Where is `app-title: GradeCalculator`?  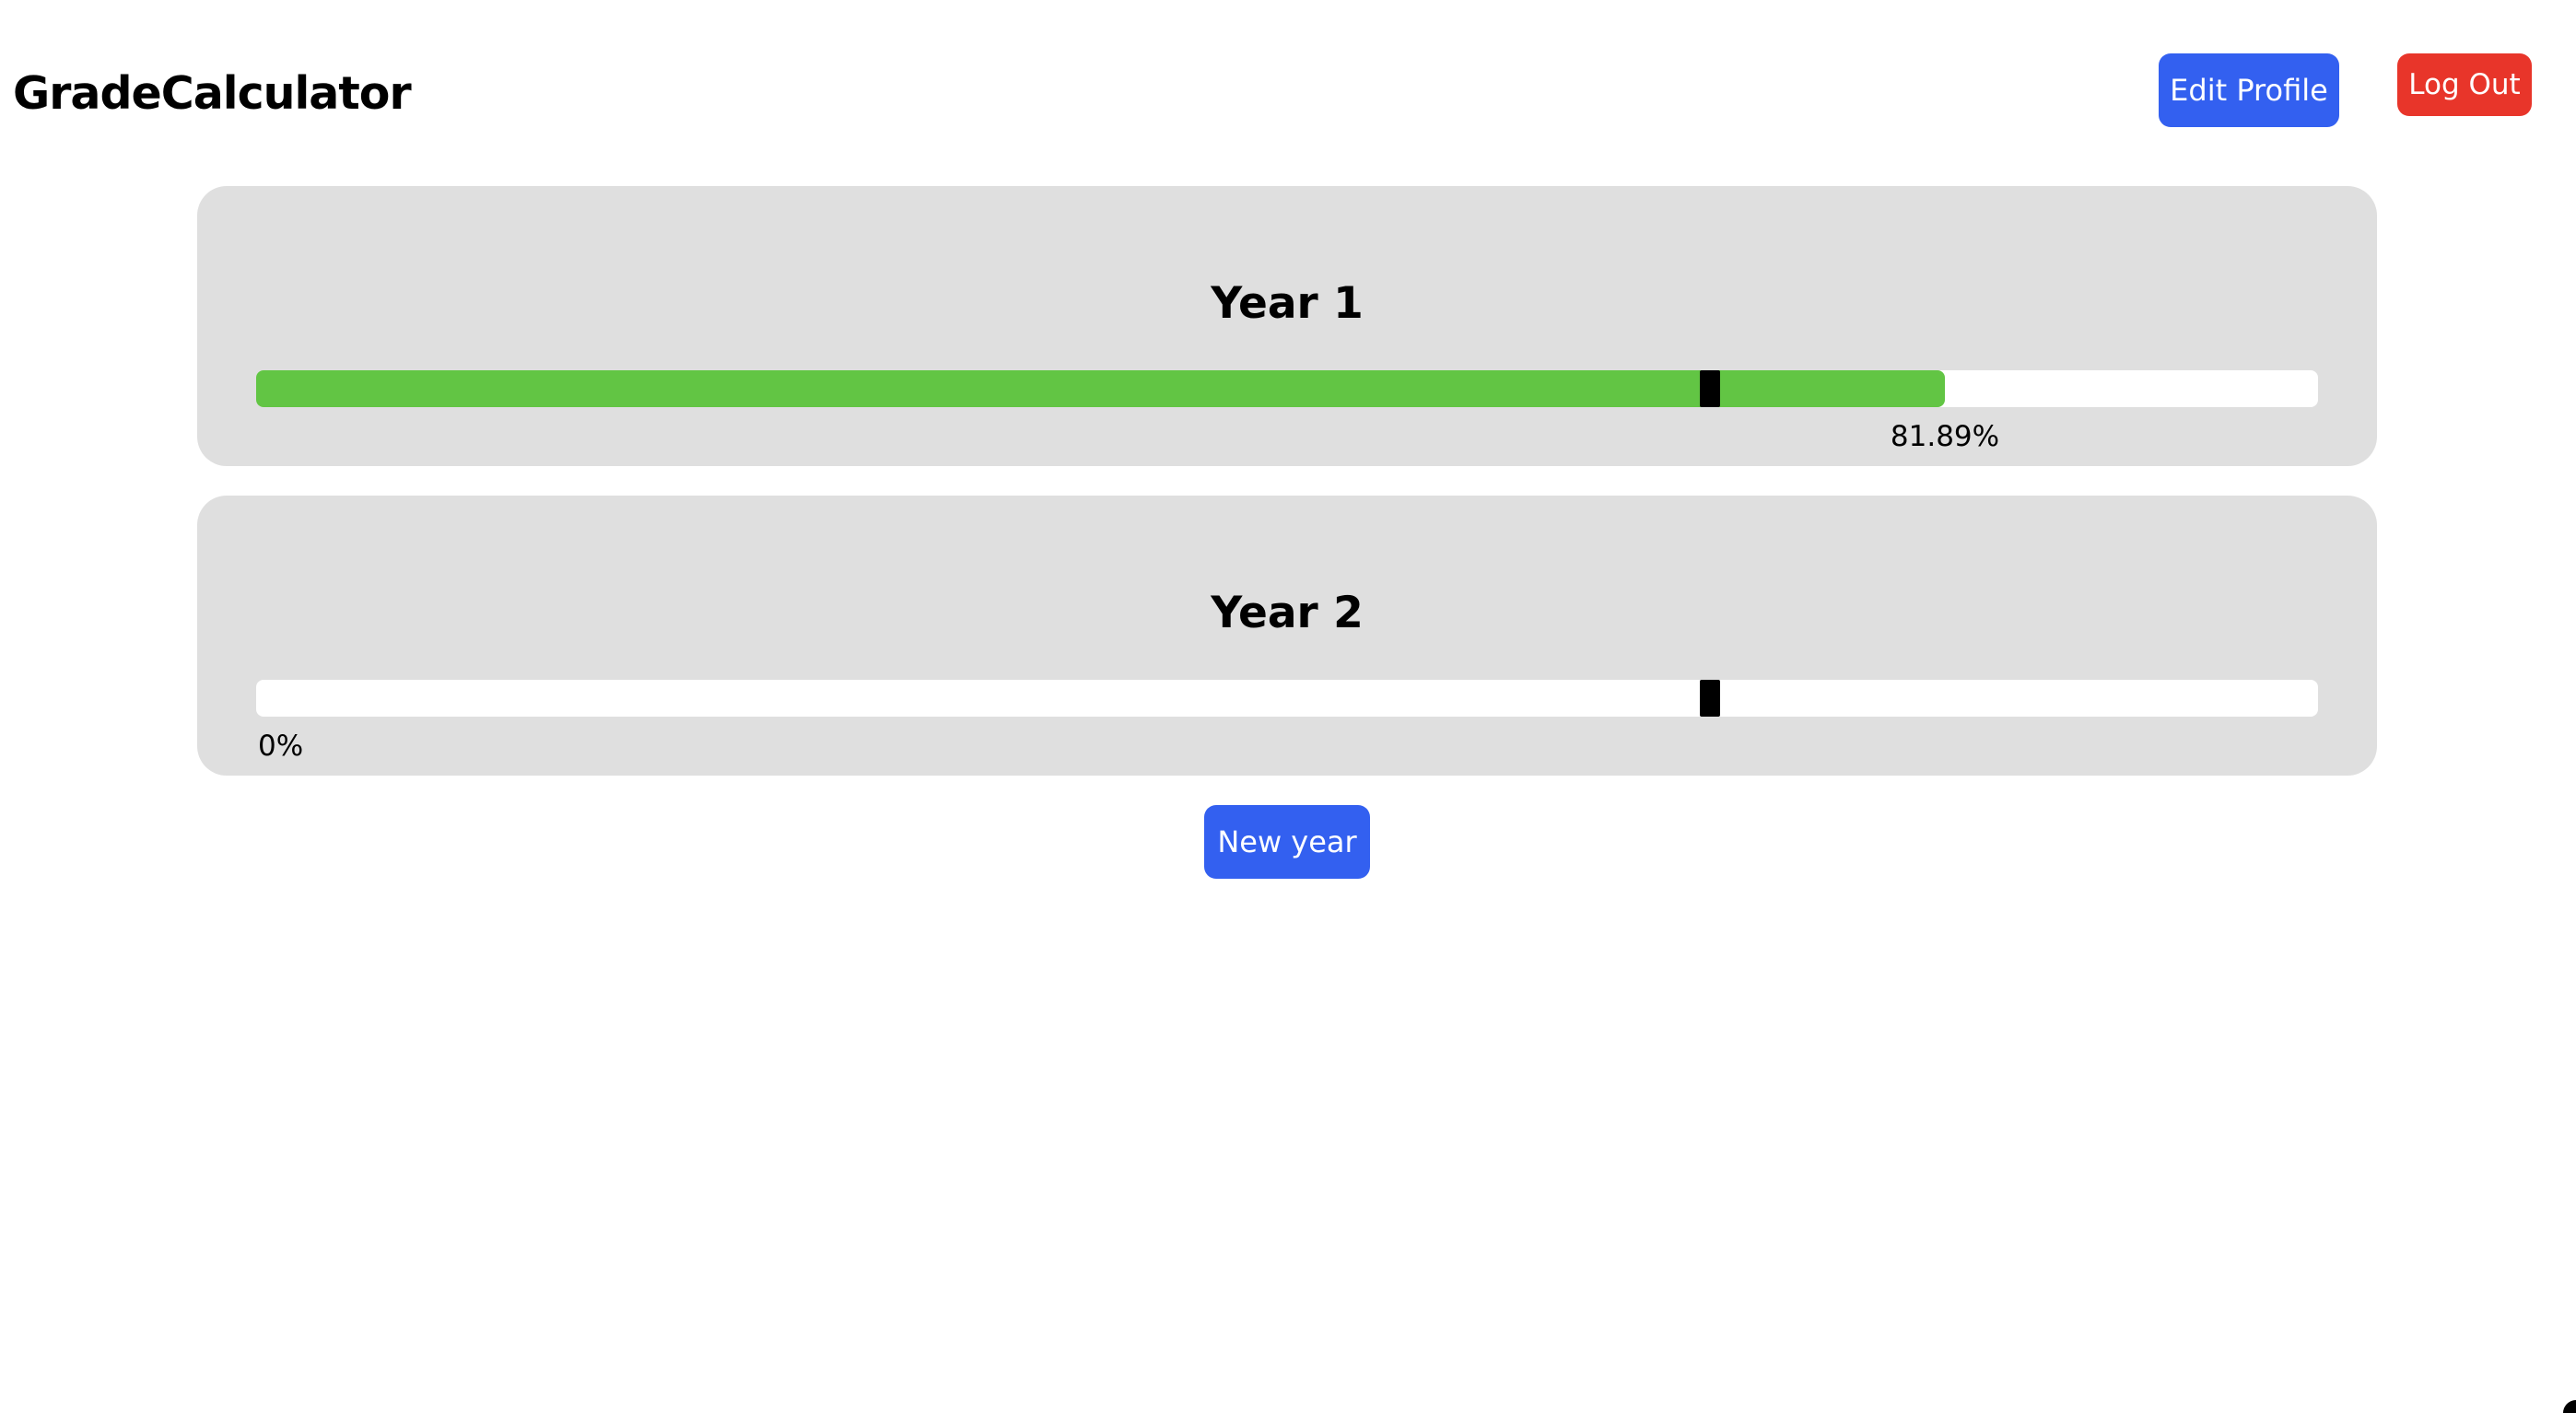 app-title: GradeCalculator is located at coordinates (212, 93).